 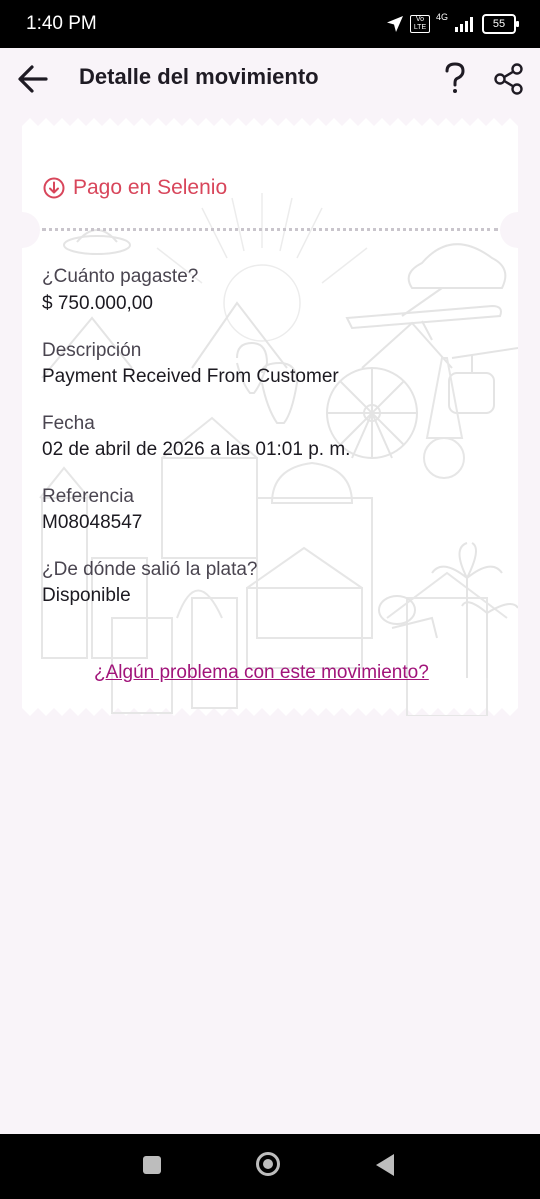 I want to click on back-arrow-icon, so click(x=33, y=79).